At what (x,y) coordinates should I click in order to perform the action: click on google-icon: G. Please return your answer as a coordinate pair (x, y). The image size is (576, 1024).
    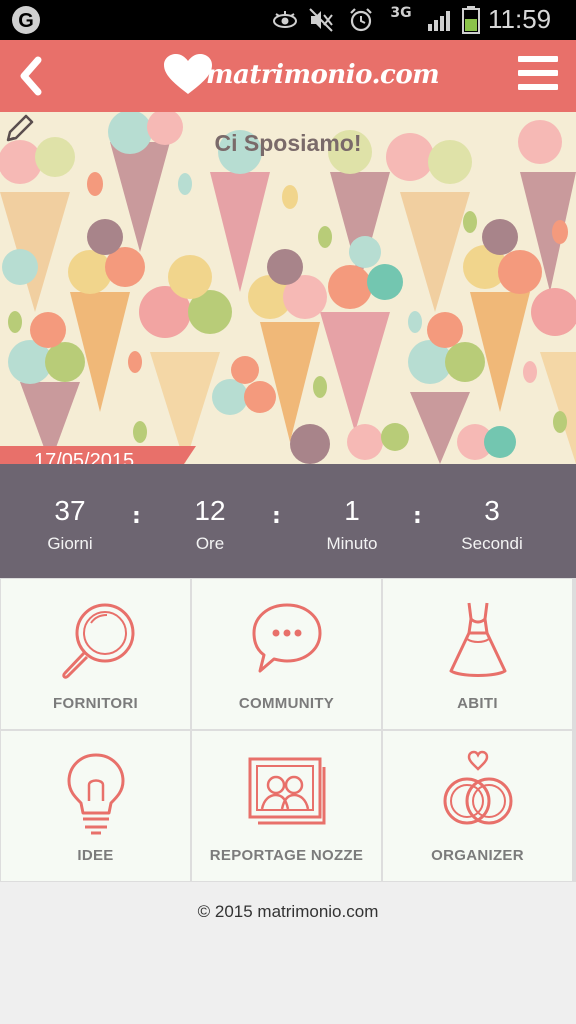
    Looking at the image, I should click on (26, 20).